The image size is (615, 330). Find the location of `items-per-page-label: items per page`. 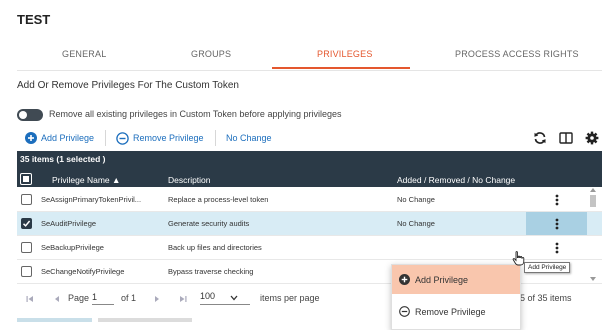

items-per-page-label: items per page is located at coordinates (290, 298).